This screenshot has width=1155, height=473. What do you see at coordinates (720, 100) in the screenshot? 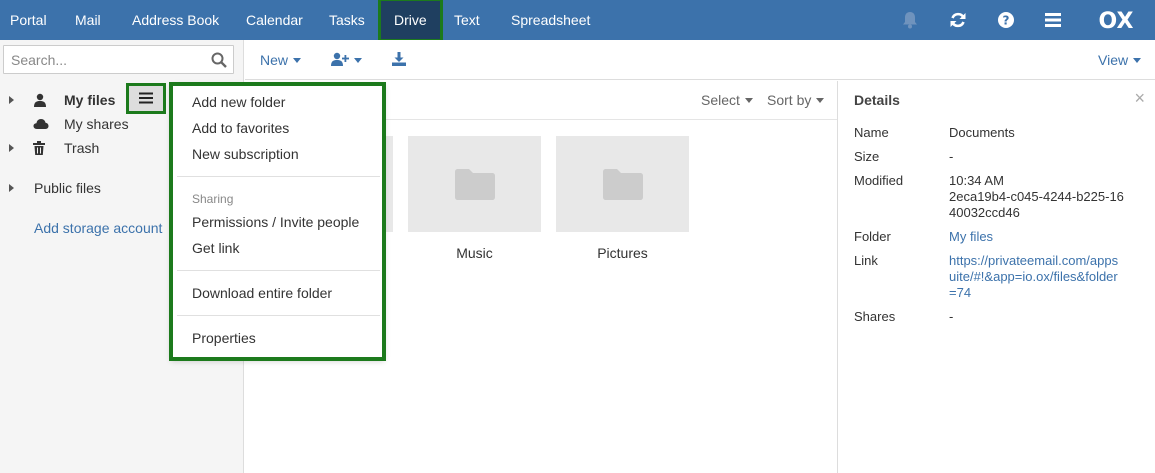
I see `select-label: Select` at bounding box center [720, 100].